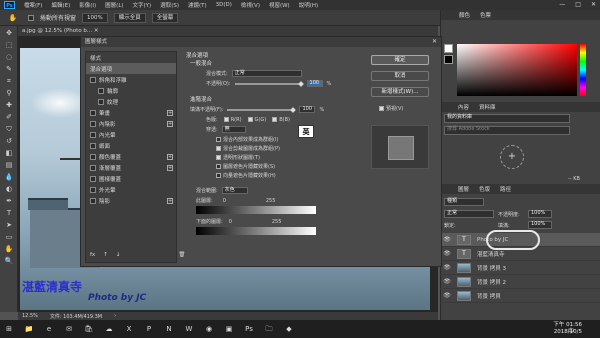 The width and height of the screenshot is (600, 338). I want to click on explorer-icon: 📁, so click(29, 329).